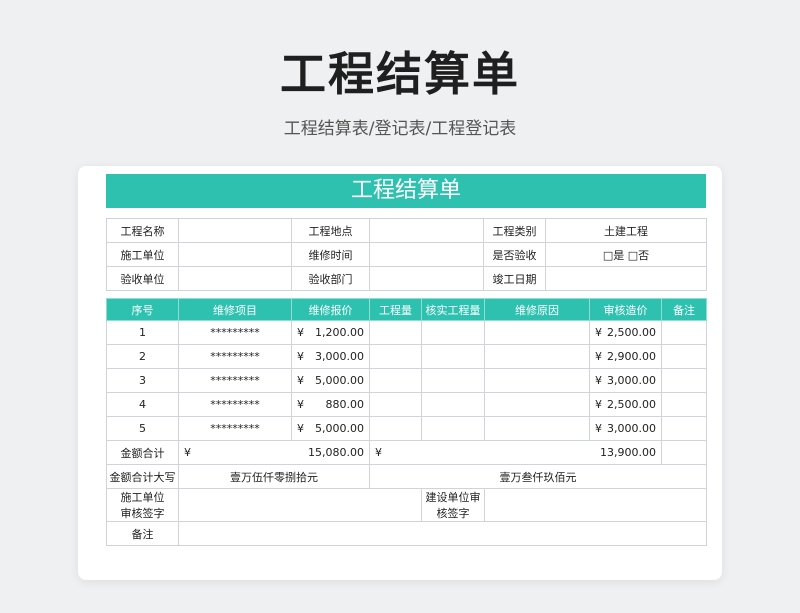 This screenshot has width=800, height=613. What do you see at coordinates (142, 476) in the screenshot?
I see `upper-total-label: 金额合计大写` at bounding box center [142, 476].